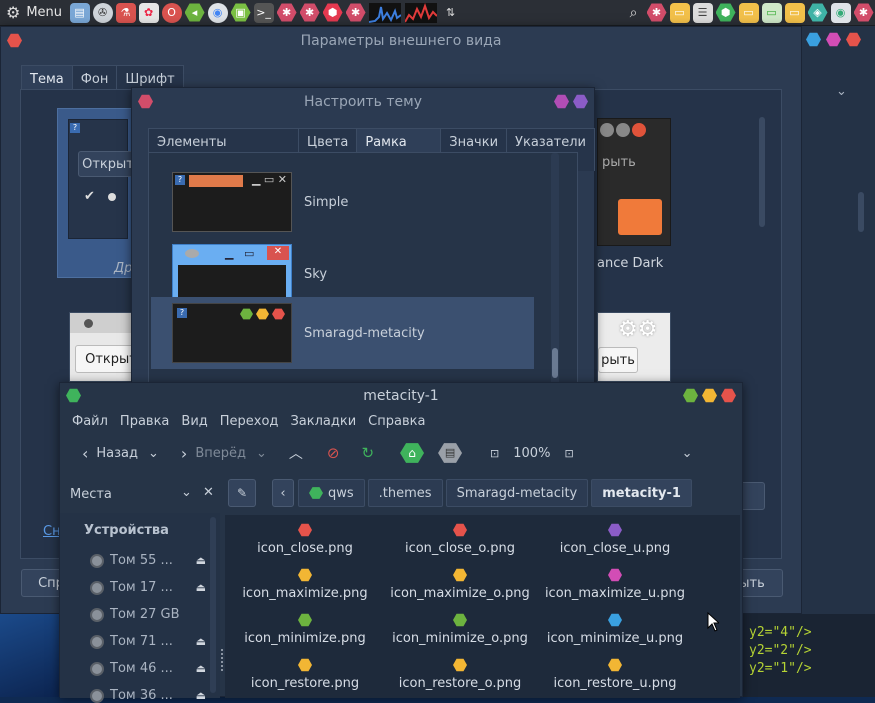 The width and height of the screenshot is (875, 703). I want to click on search-icon: ⌕, so click(634, 13).